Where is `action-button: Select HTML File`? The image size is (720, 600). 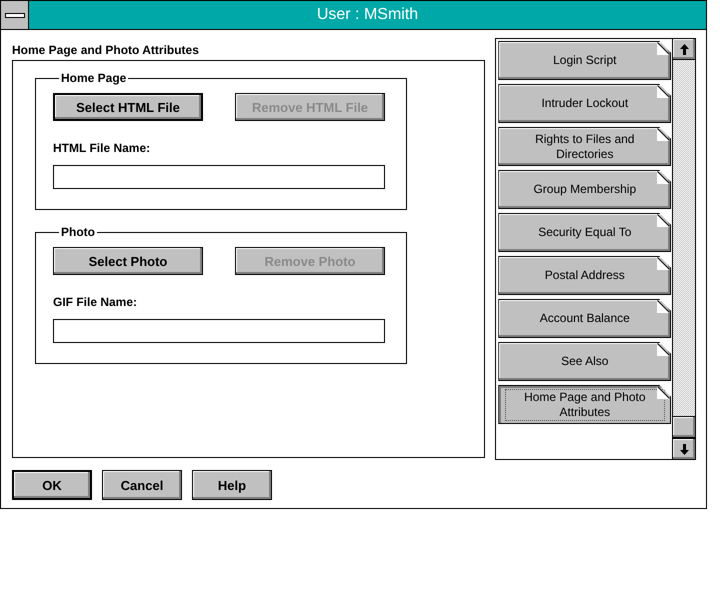 action-button: Select HTML File is located at coordinates (128, 107).